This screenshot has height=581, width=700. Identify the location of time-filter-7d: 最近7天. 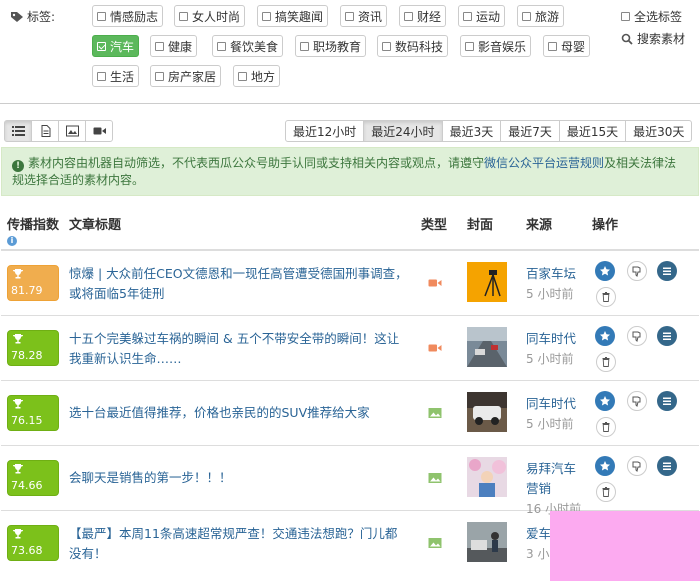
(530, 131).